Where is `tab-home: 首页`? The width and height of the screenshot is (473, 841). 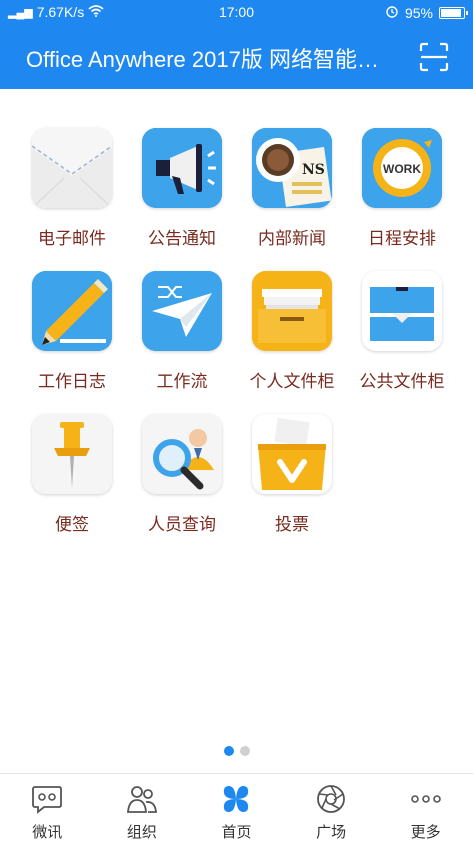
tab-home: 首页 is located at coordinates (236, 807).